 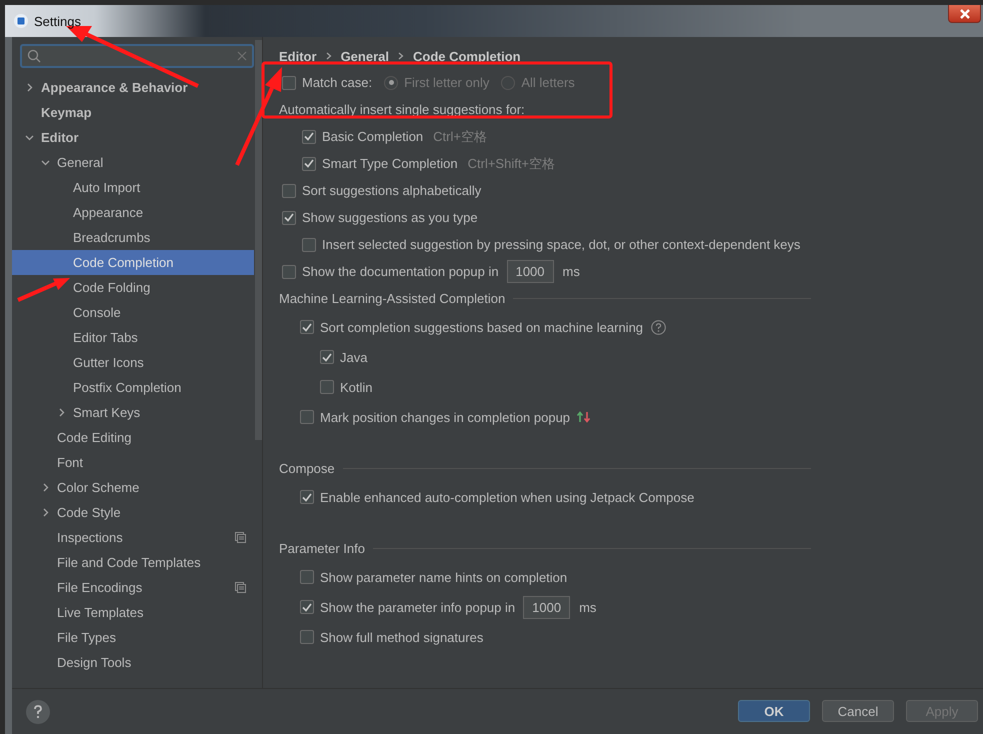 What do you see at coordinates (507, 497) in the screenshot?
I see `checkbox-label: Enable enhanced auto-completion when using Jetpack Compose` at bounding box center [507, 497].